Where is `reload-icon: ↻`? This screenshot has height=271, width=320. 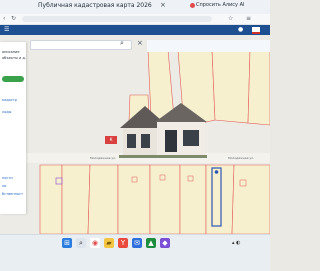
reload-icon: ↻ is located at coordinates (13, 18).